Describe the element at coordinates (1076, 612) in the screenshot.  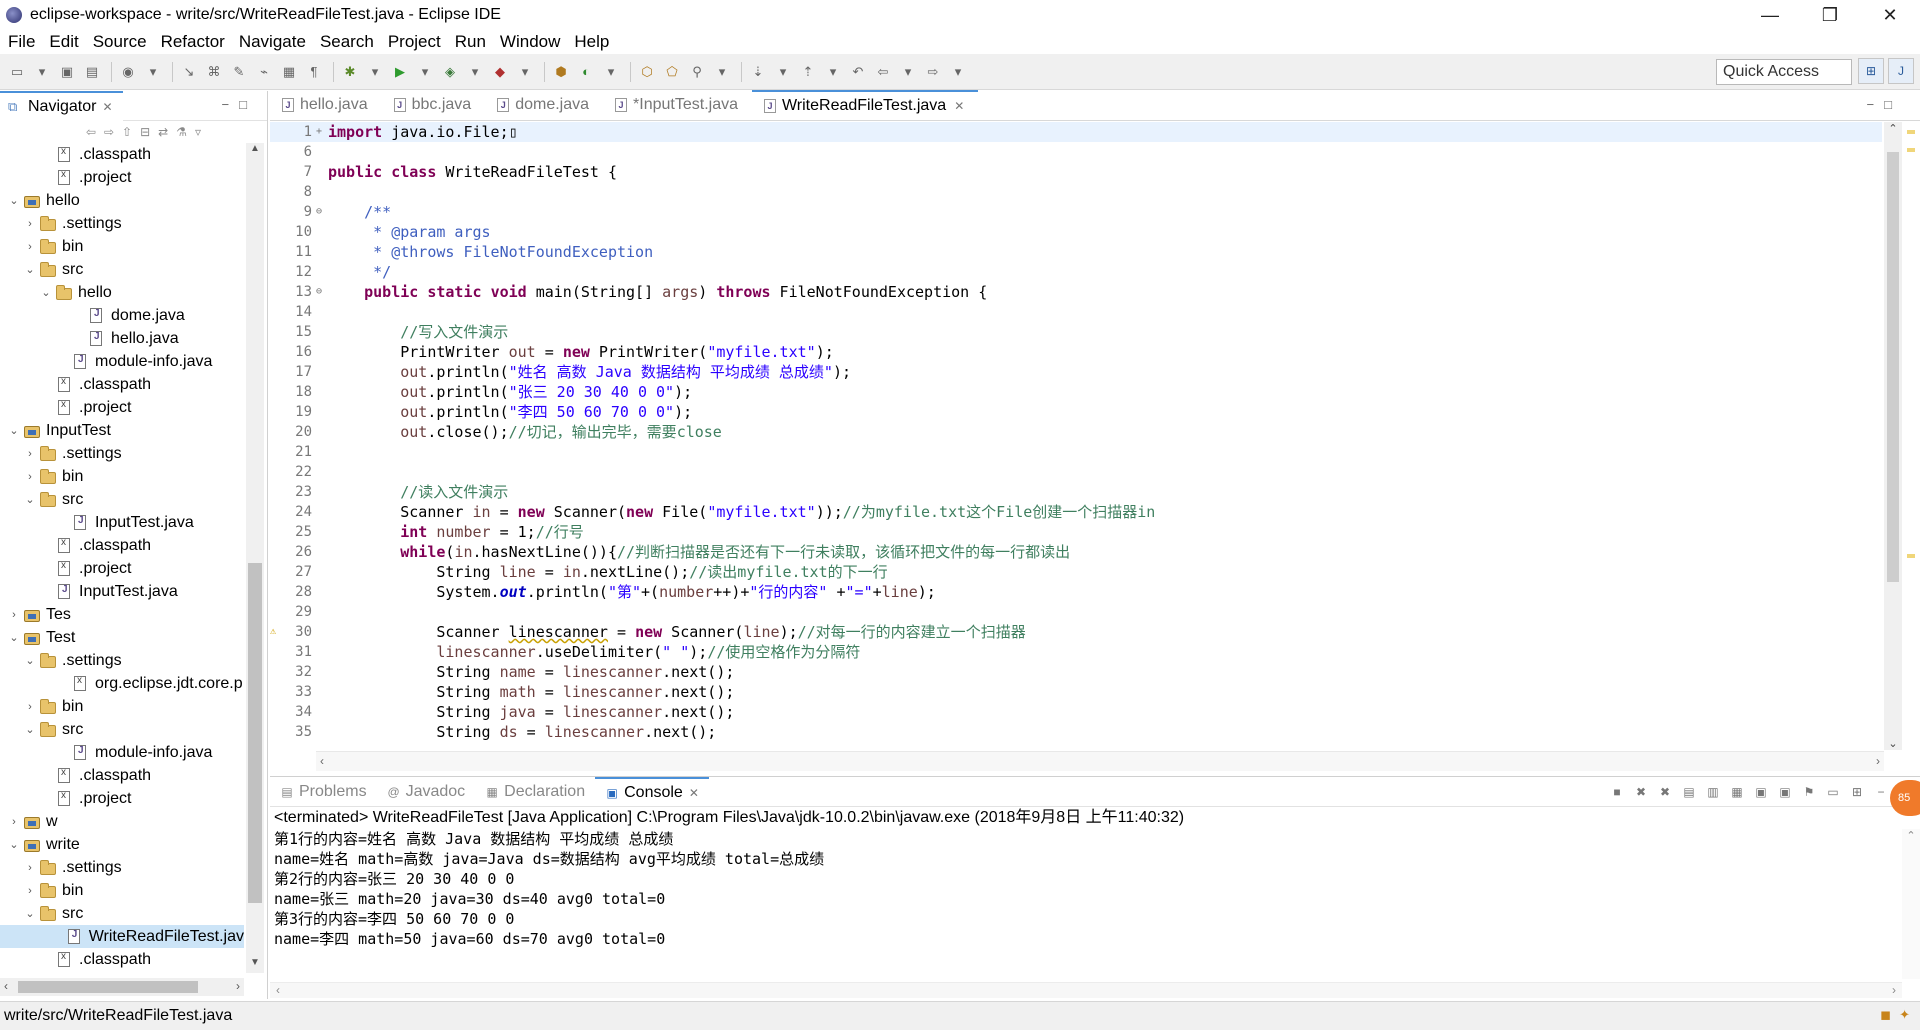
I see `code-line: 29` at that location.